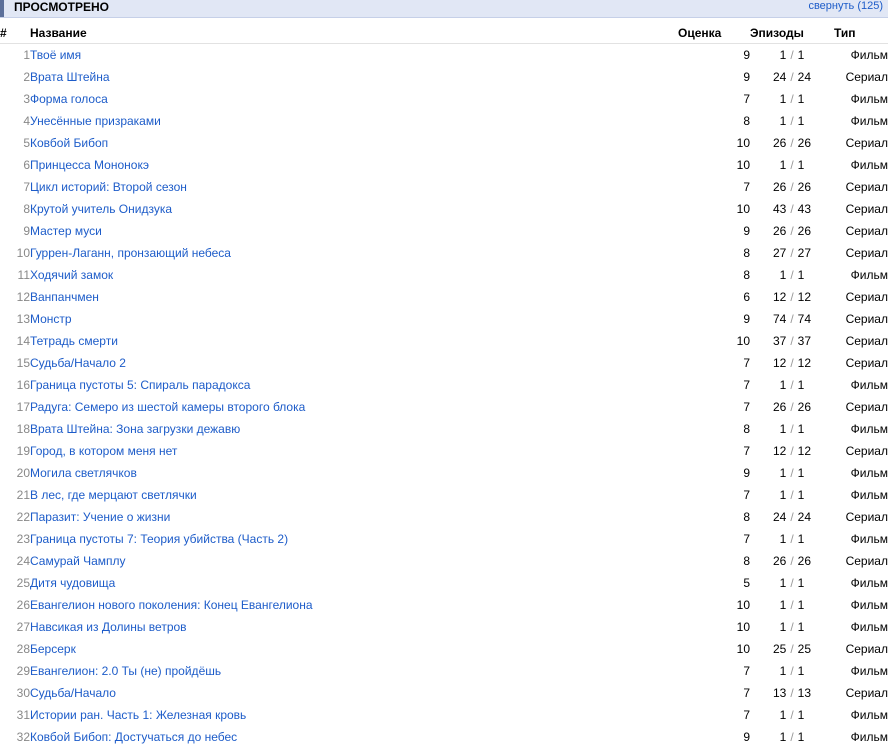 This screenshot has width=888, height=756. Describe the element at coordinates (354, 737) in the screenshot. I see `title-link: Ковбой Бибоп: Достучаться до небес` at that location.